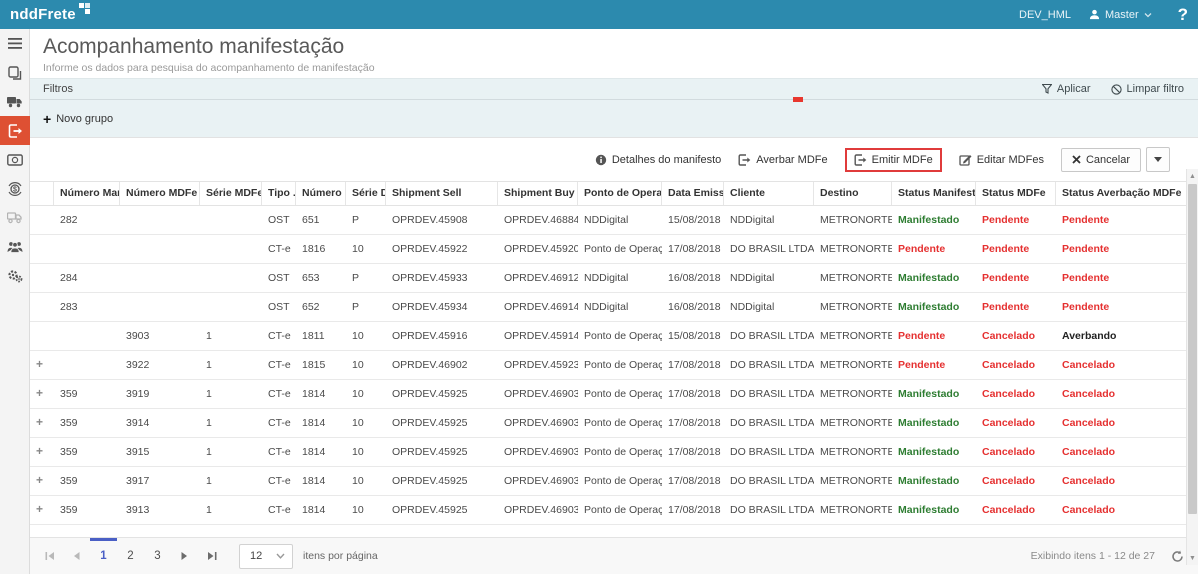 This screenshot has width=1198, height=574. I want to click on user-menu: Master, so click(1120, 15).